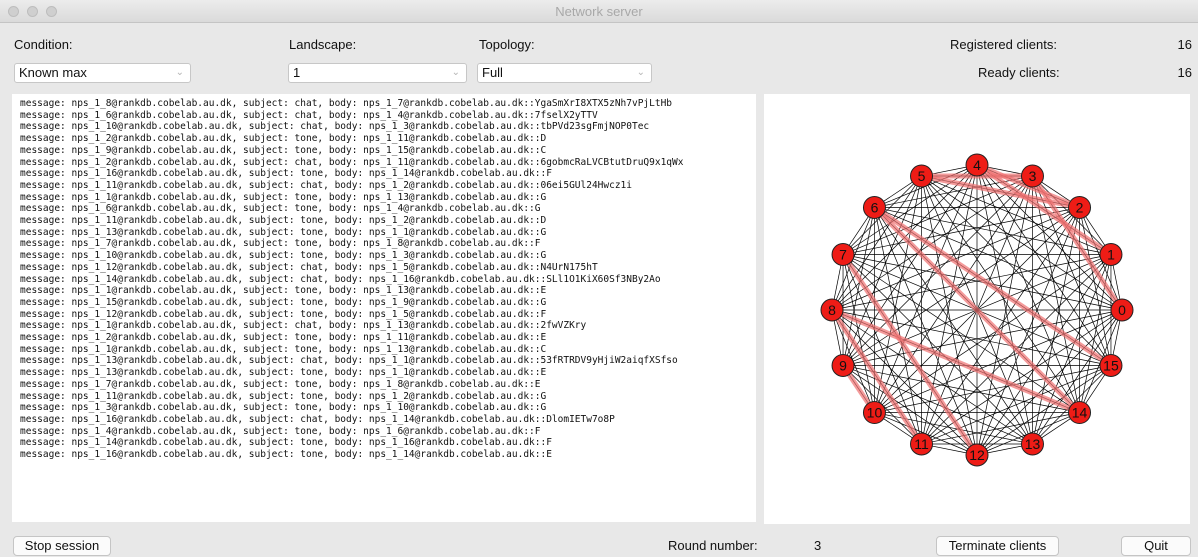 The height and width of the screenshot is (557, 1198). I want to click on node-label: 2, so click(1080, 207).